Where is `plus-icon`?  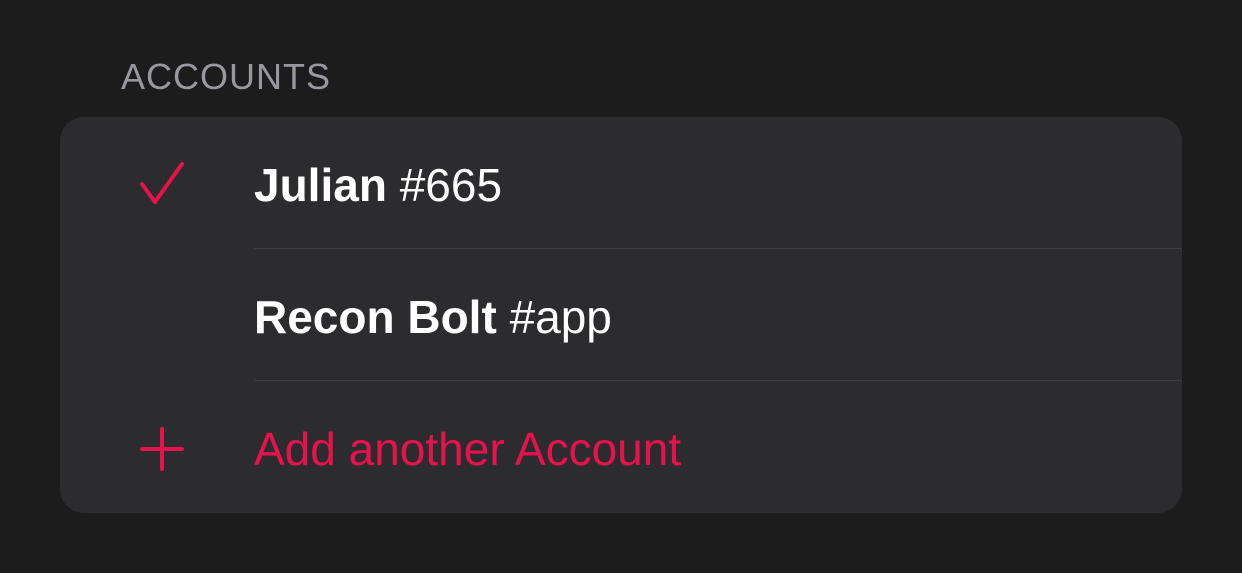
plus-icon is located at coordinates (162, 449).